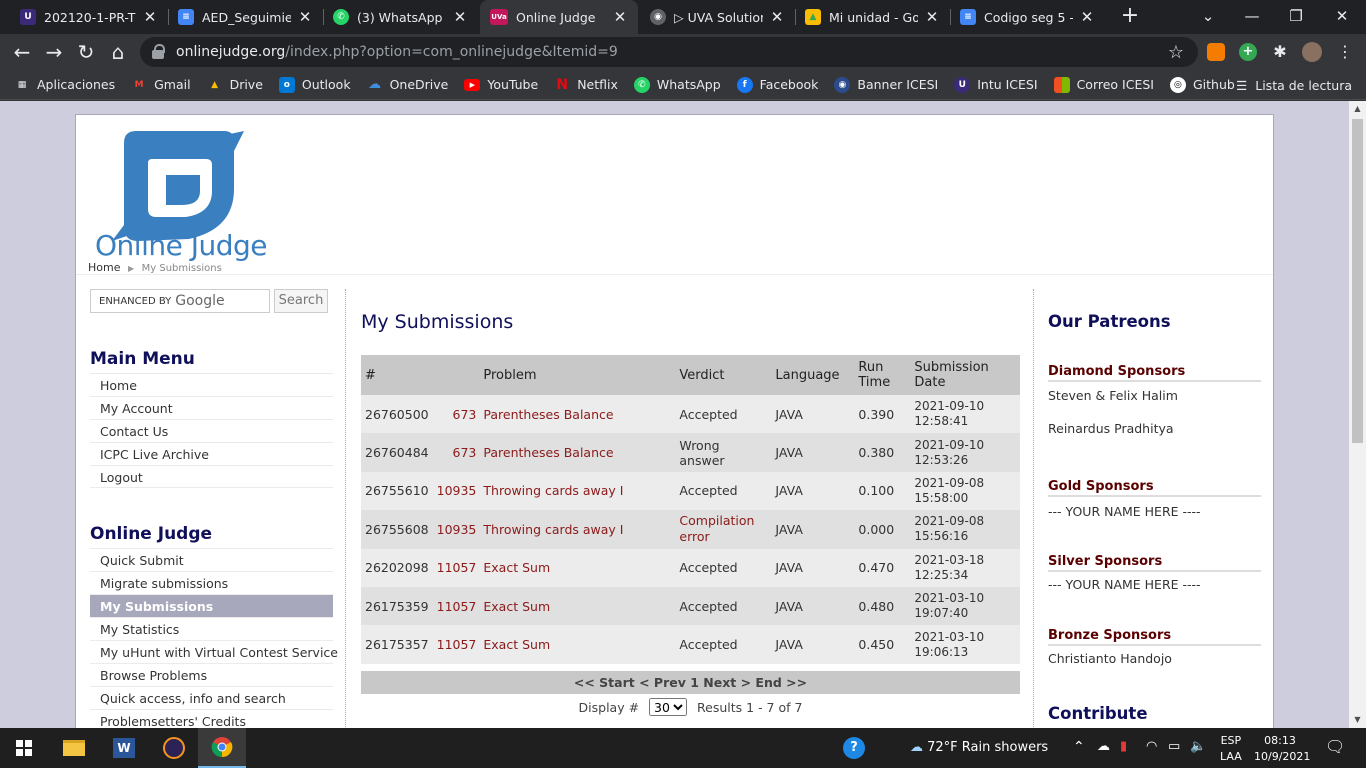  Describe the element at coordinates (1130, 16) in the screenshot. I see `new-tab-button: +` at that location.